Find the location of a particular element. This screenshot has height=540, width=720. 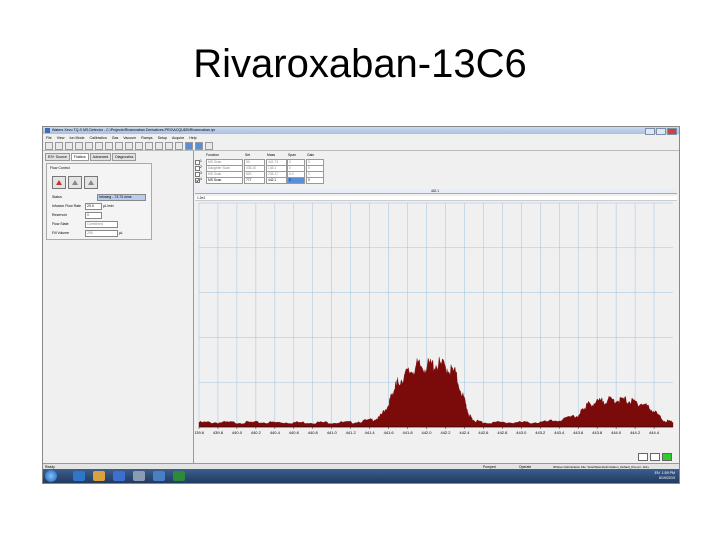

refill-button is located at coordinates (75, 182).